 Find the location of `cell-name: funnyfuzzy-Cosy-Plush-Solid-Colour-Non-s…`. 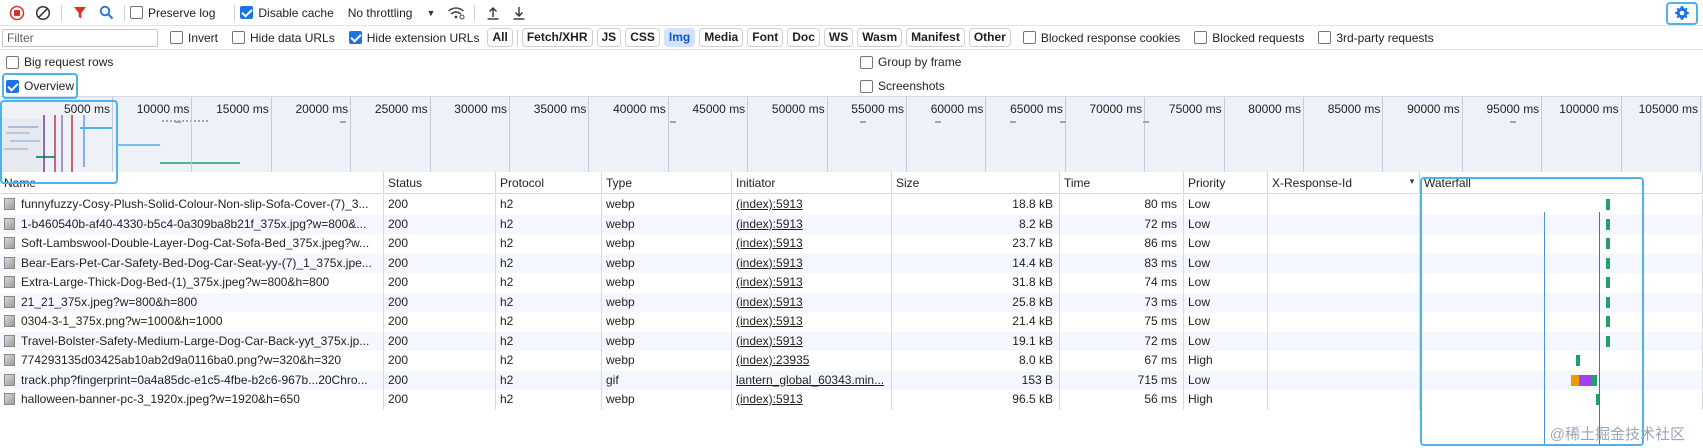

cell-name: funnyfuzzy-Cosy-Plush-Solid-Colour-Non-s… is located at coordinates (192, 205).